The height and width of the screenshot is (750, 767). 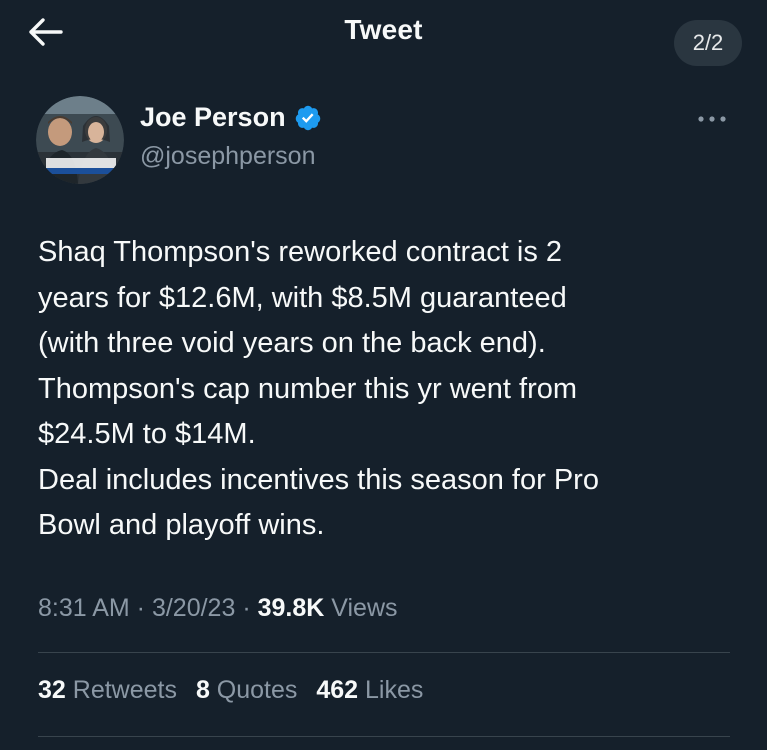 What do you see at coordinates (291, 608) in the screenshot?
I see `views-count: 39.8K` at bounding box center [291, 608].